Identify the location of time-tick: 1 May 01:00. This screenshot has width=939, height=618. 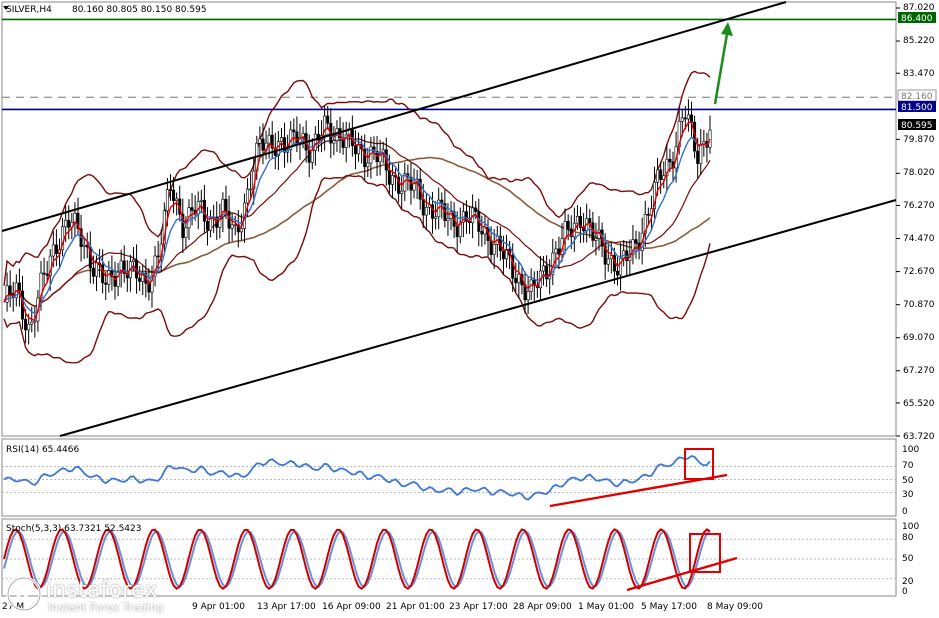
(606, 607).